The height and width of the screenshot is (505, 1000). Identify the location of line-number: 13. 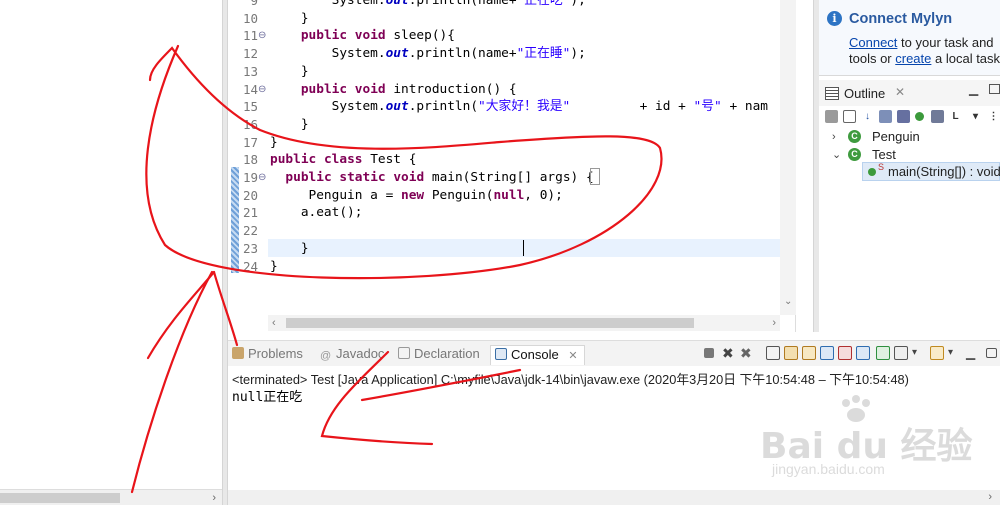
(250, 71).